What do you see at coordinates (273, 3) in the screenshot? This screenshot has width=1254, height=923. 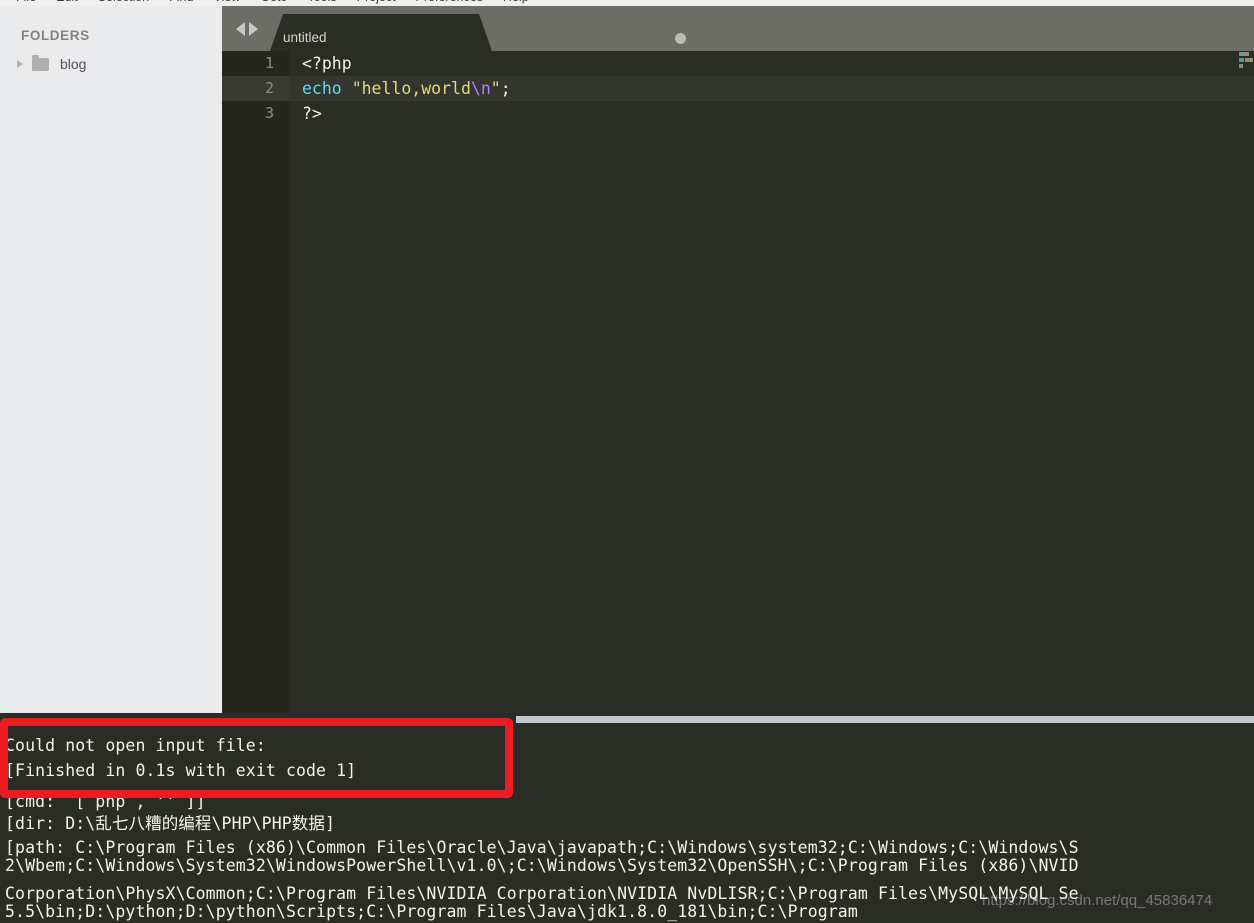 I see `menu-item-goto: Goto` at bounding box center [273, 3].